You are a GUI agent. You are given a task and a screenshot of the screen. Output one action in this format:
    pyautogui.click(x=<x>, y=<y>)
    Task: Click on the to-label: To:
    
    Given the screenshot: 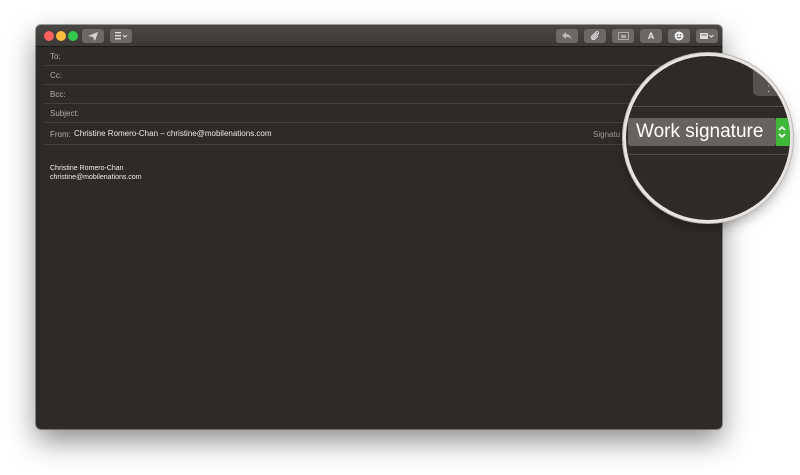 What is the action you would take?
    pyautogui.click(x=55, y=56)
    